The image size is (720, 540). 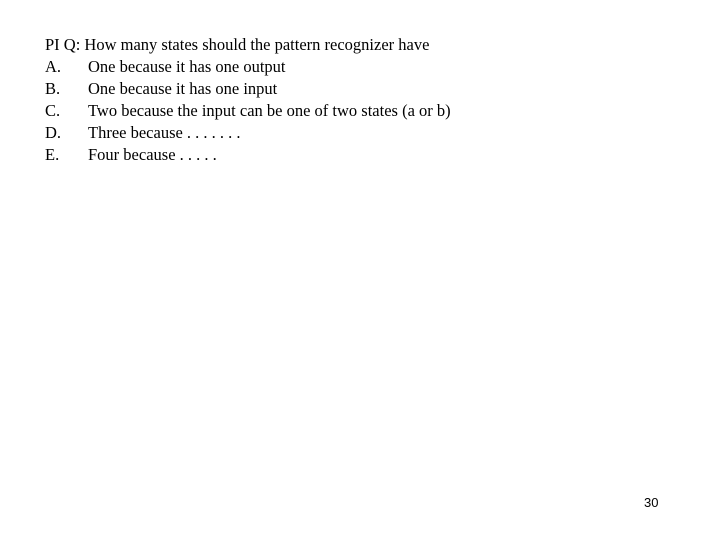 What do you see at coordinates (365, 155) in the screenshot?
I see `choice-row-e: E. Four because . . . . .` at bounding box center [365, 155].